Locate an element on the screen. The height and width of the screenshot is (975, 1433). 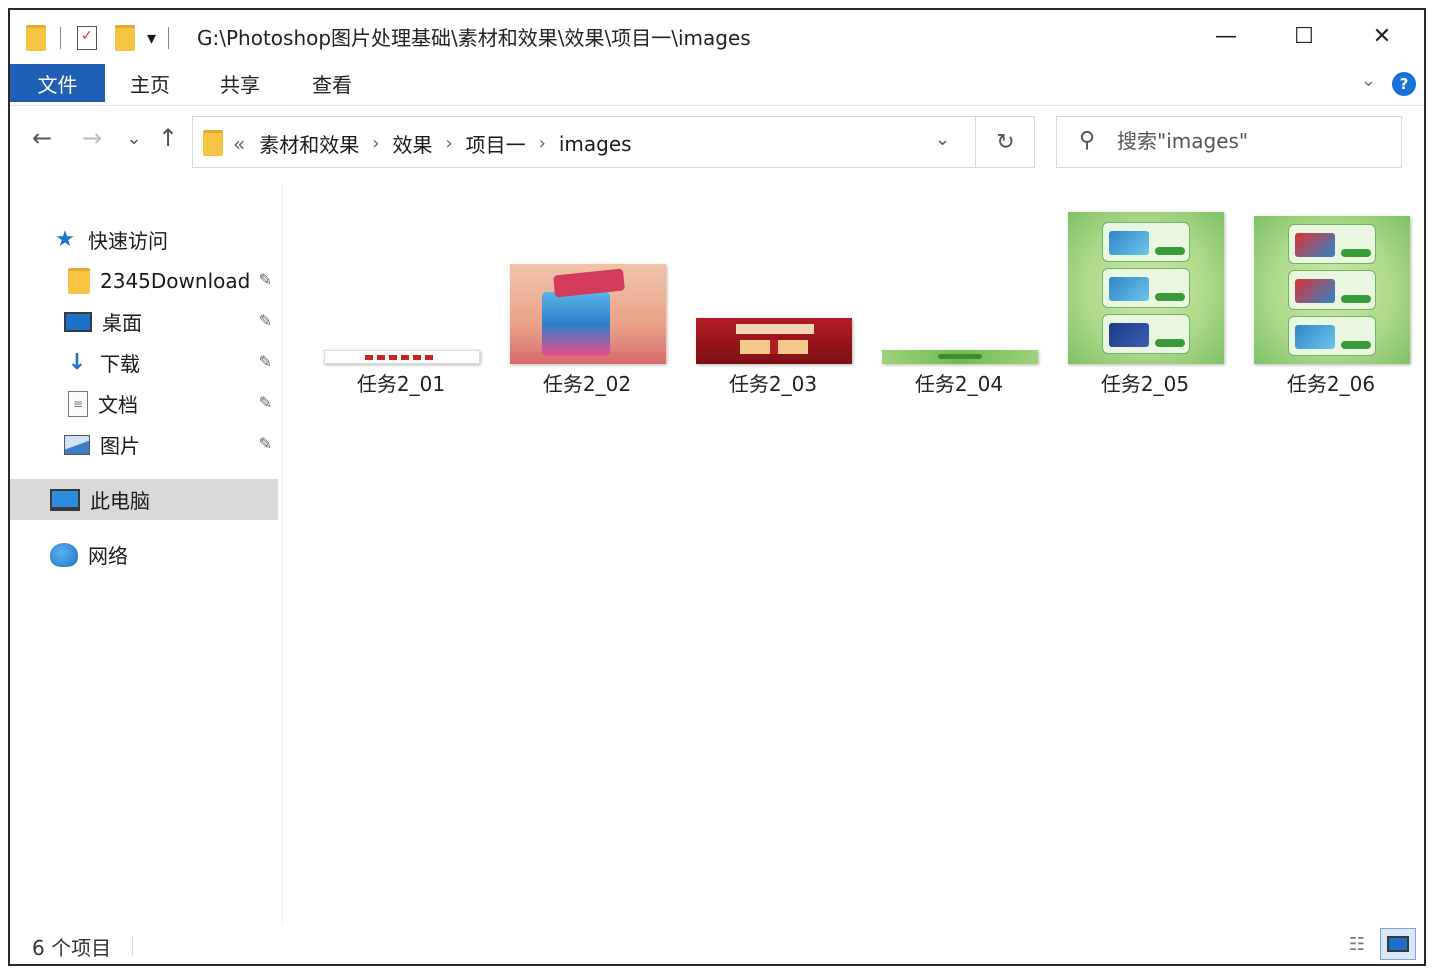
quick-access-toolbar: ▾ is located at coordinates (98, 38).